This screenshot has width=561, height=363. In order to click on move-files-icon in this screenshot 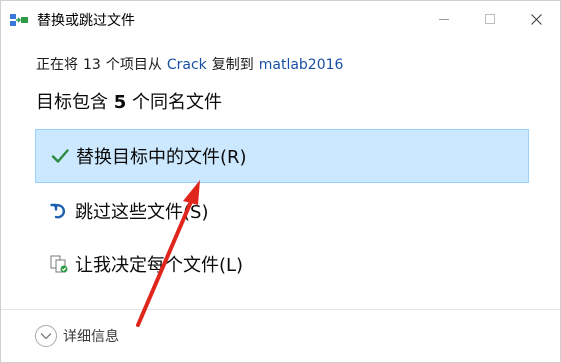, I will do `click(19, 19)`.